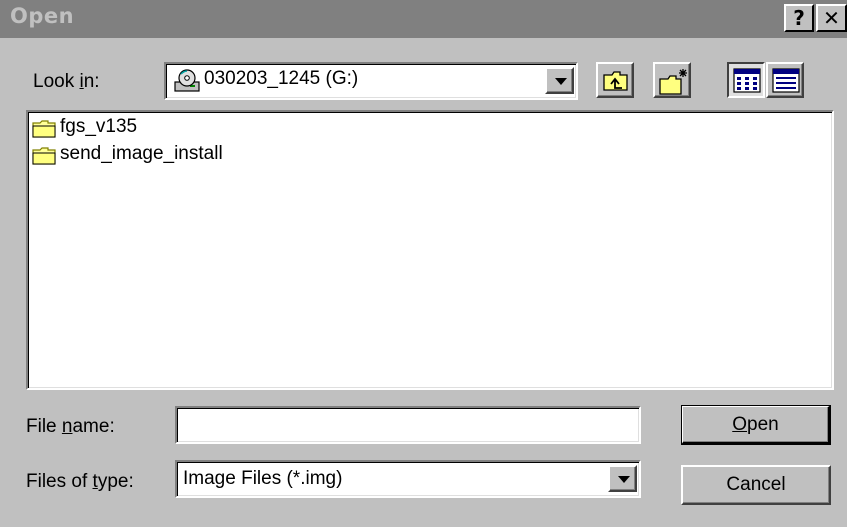 The width and height of the screenshot is (847, 527). I want to click on close-icon: ✕, so click(831, 18).